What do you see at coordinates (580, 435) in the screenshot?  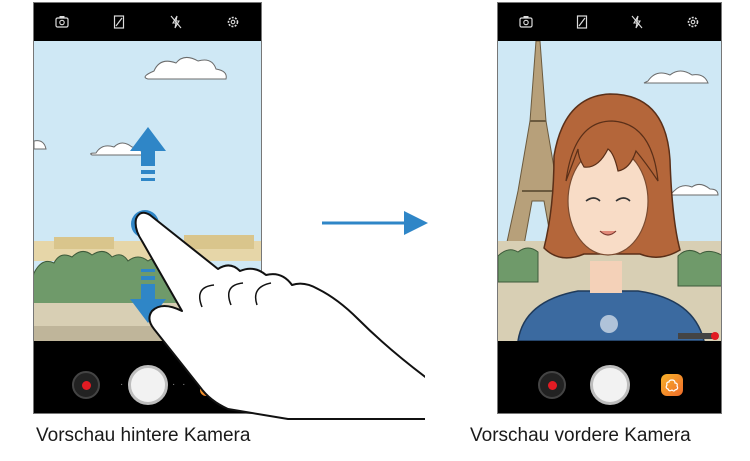 I see `caption-front-camera: Vorschau vordere Kamera` at bounding box center [580, 435].